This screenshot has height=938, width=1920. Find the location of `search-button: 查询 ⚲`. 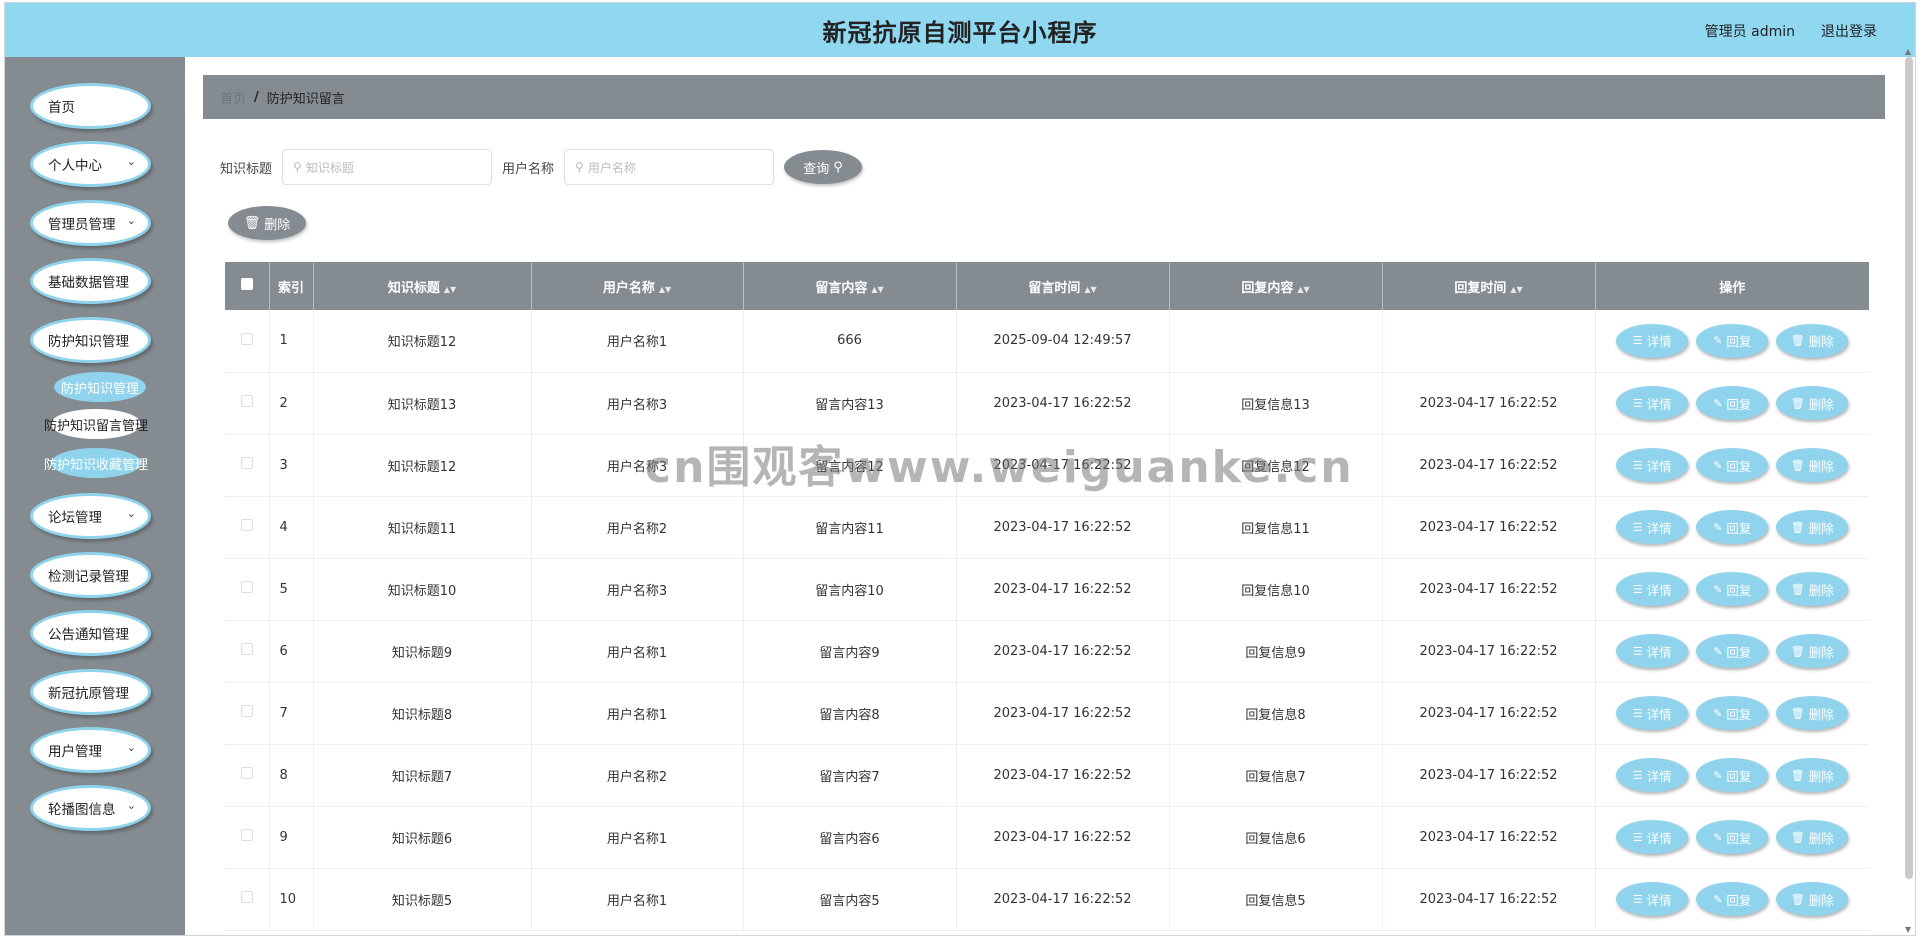

search-button: 查询 ⚲ is located at coordinates (823, 167).